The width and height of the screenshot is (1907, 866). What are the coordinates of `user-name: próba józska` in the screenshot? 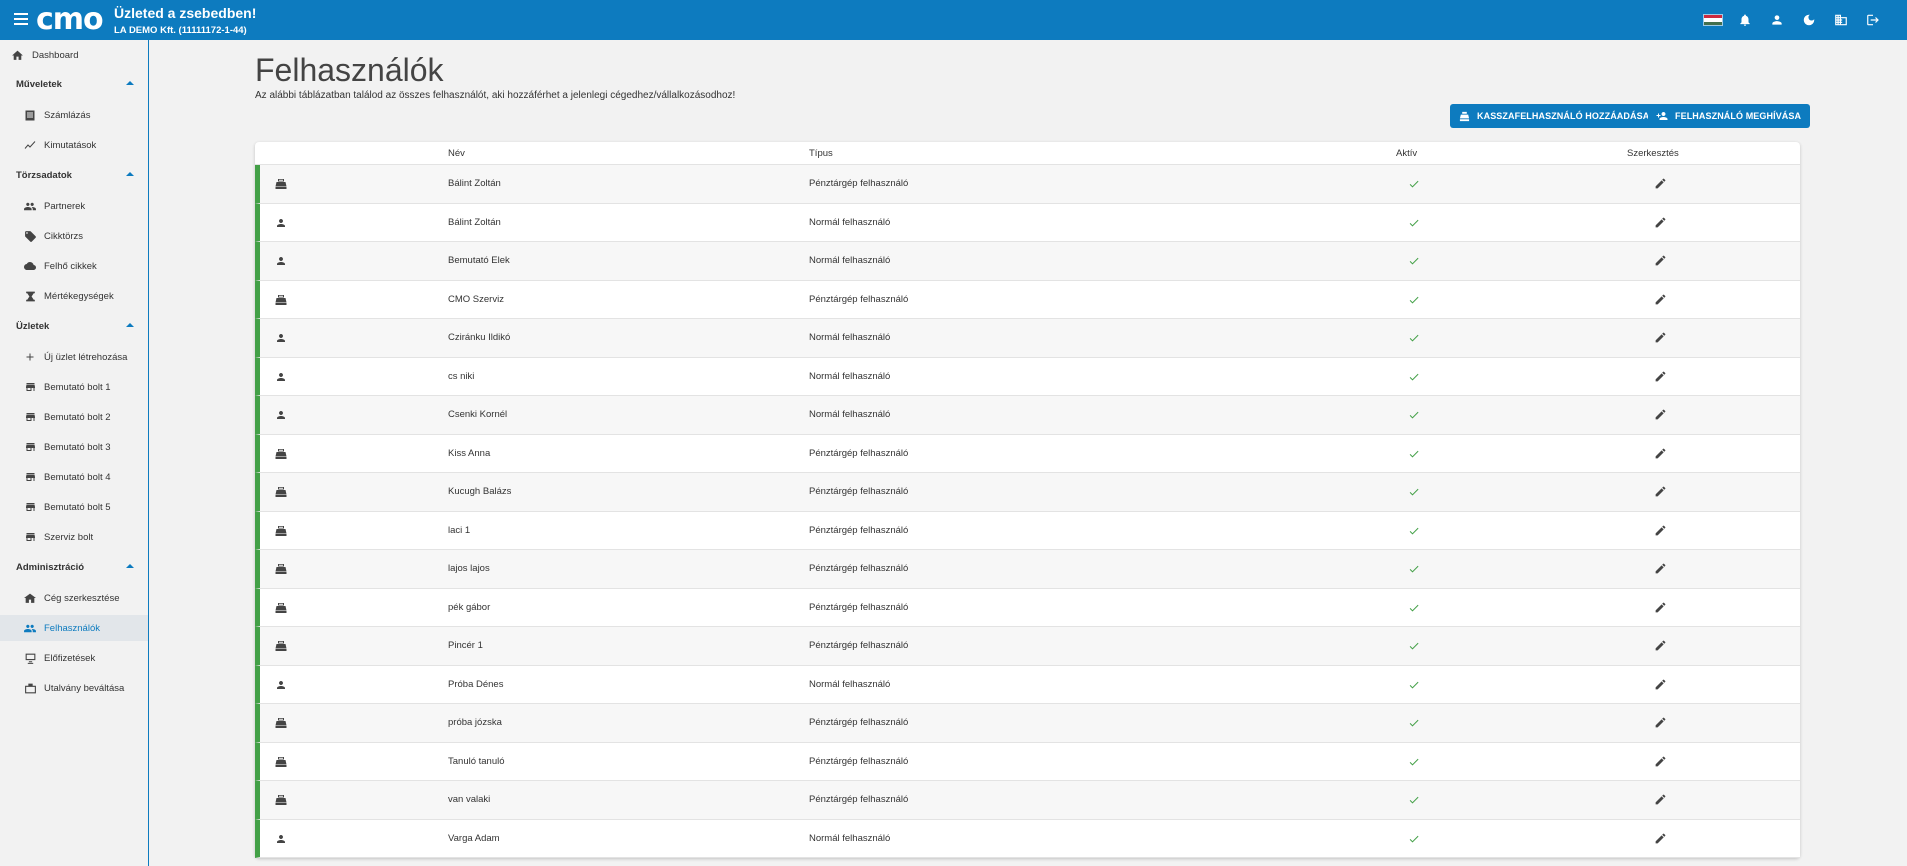 It's located at (475, 722).